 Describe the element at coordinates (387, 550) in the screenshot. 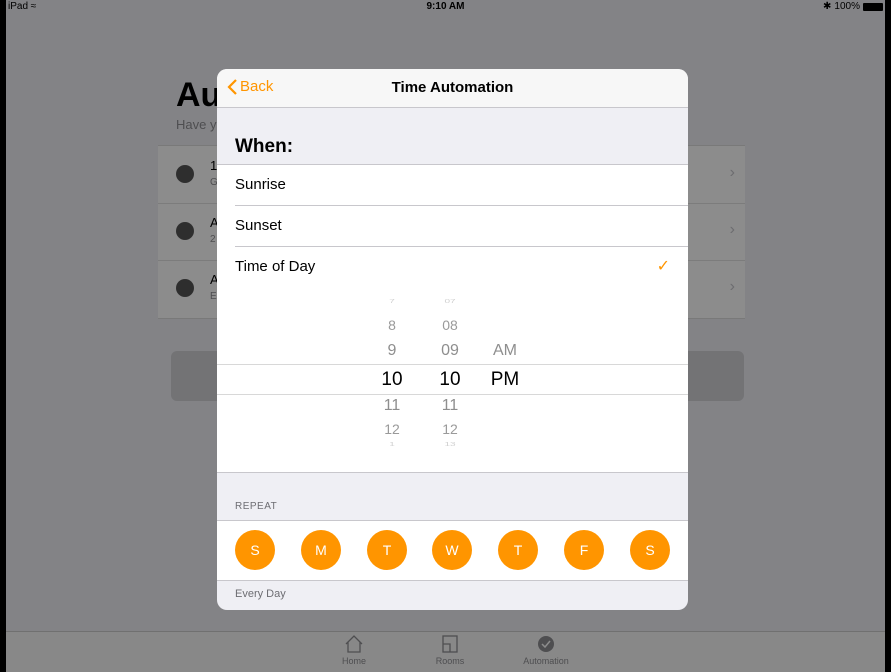

I see `day-toggle-tuesday: T` at that location.